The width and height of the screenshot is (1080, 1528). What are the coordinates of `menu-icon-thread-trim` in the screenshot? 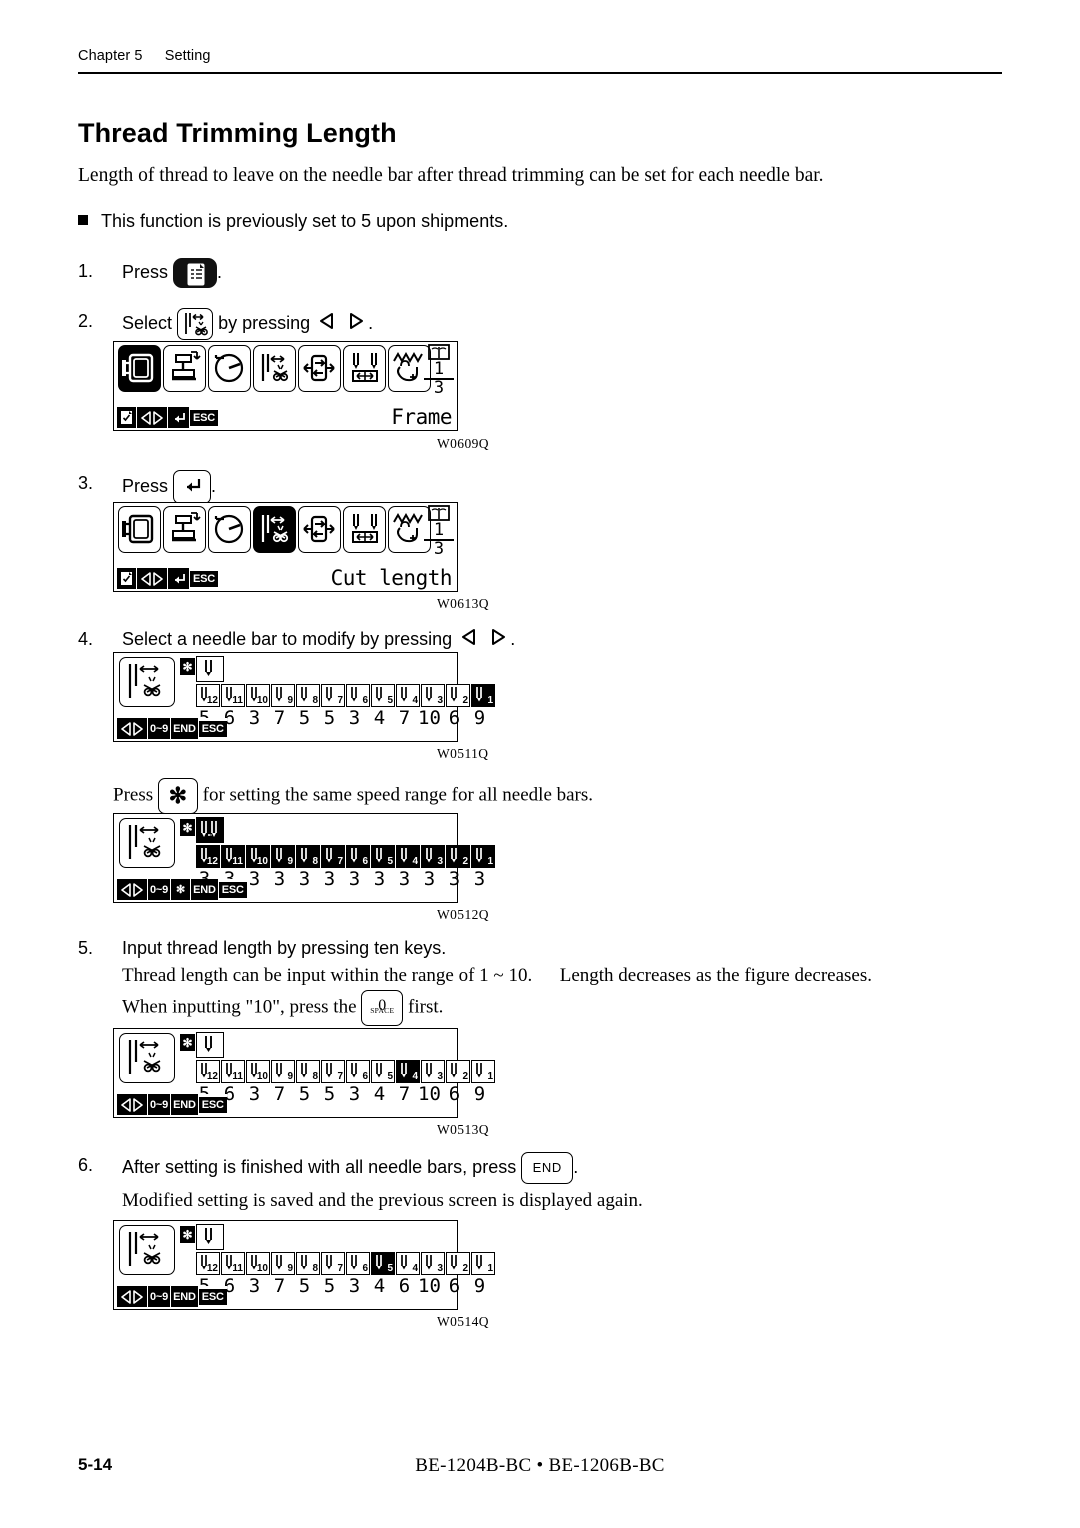 It's located at (274, 368).